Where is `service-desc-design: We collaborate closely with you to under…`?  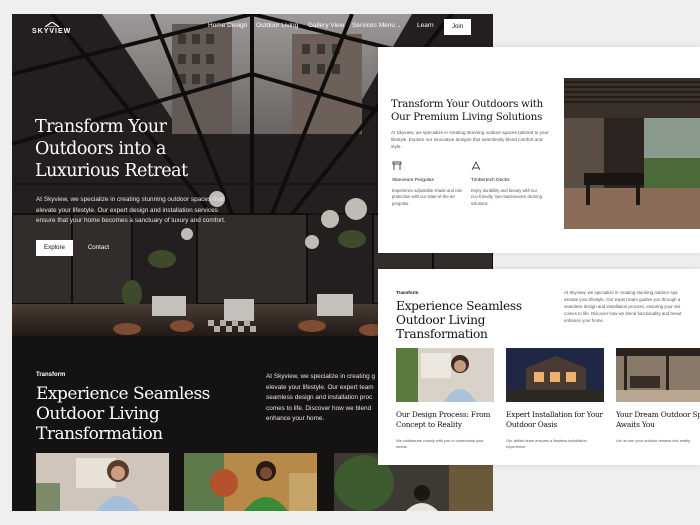
service-desc-design: We collaborate closely with you to under… is located at coordinates (440, 443).